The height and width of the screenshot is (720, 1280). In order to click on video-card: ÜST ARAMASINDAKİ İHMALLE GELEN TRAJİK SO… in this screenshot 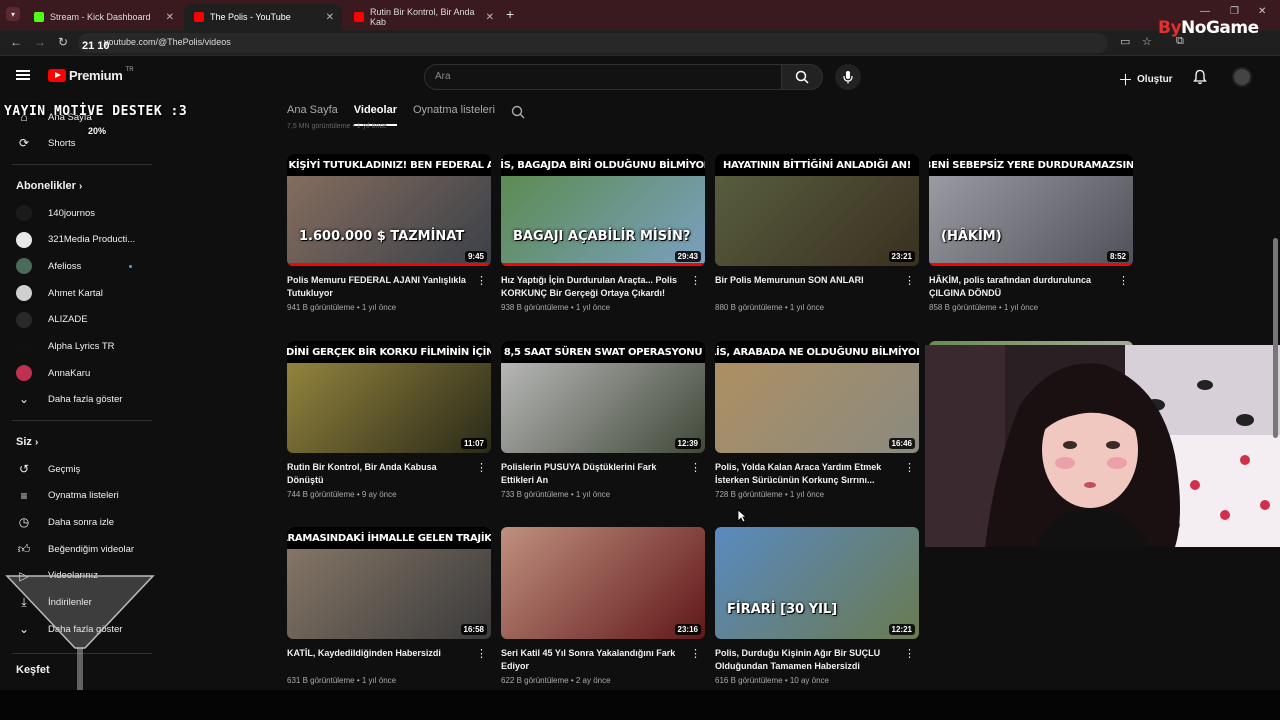, I will do `click(389, 606)`.